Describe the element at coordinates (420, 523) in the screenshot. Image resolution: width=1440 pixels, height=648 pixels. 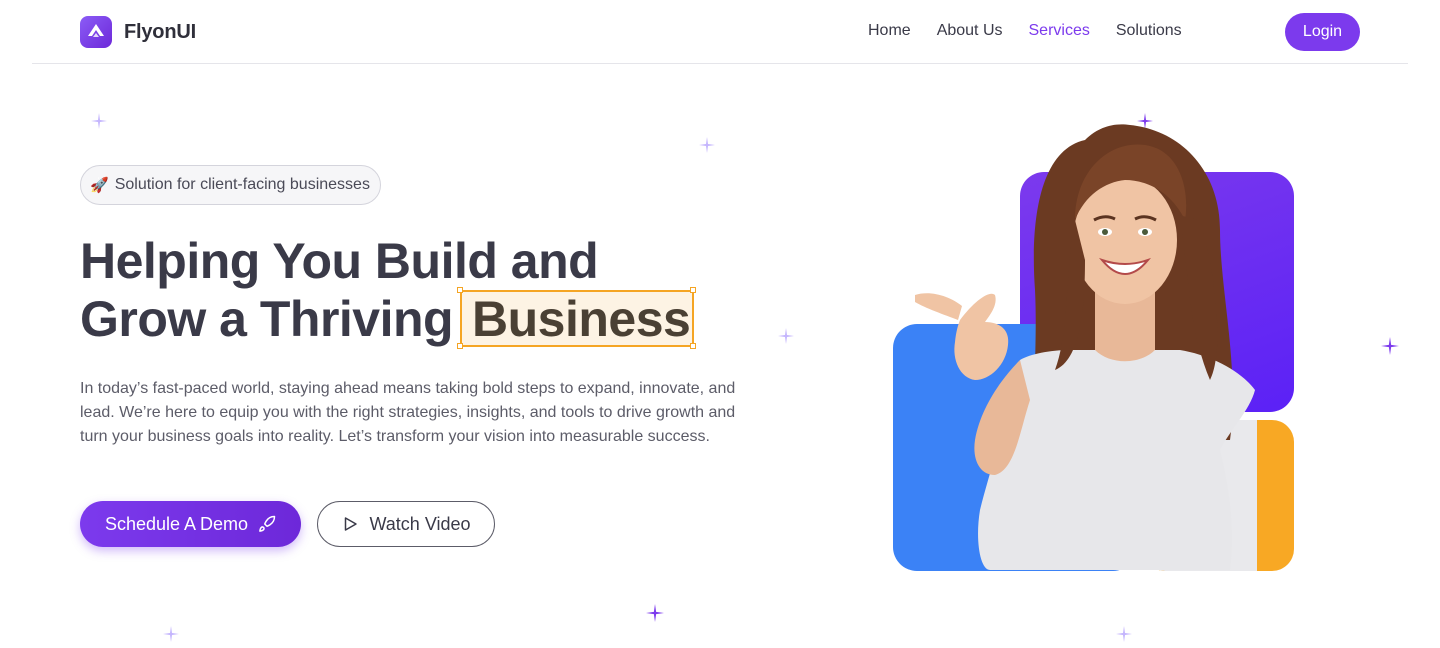
I see `watch-video-label: Watch Video` at that location.